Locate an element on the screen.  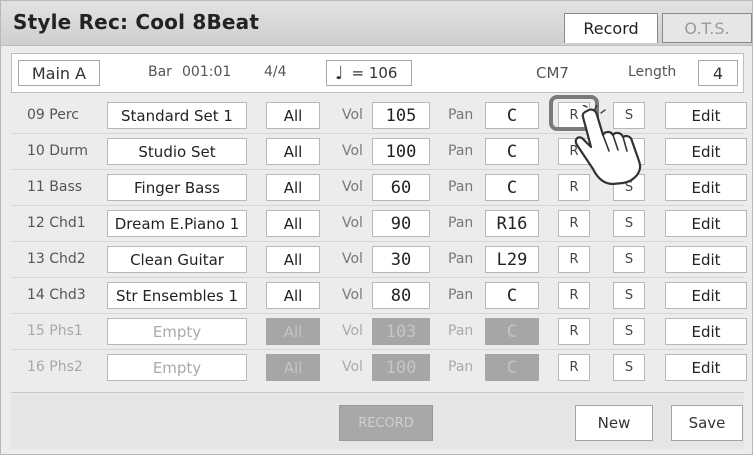
voice-selector: Clean Guitar is located at coordinates (177, 259).